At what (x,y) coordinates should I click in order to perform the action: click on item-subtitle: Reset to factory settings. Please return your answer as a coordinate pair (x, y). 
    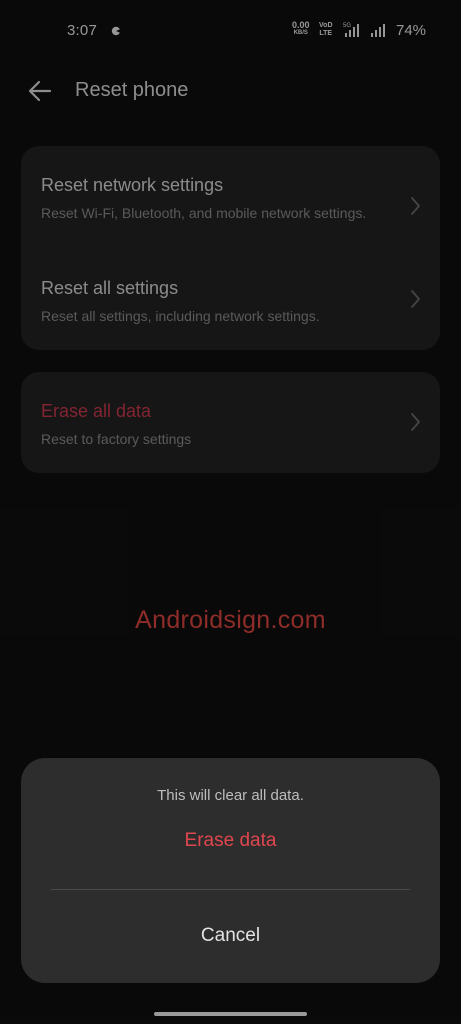
    Looking at the image, I should click on (116, 439).